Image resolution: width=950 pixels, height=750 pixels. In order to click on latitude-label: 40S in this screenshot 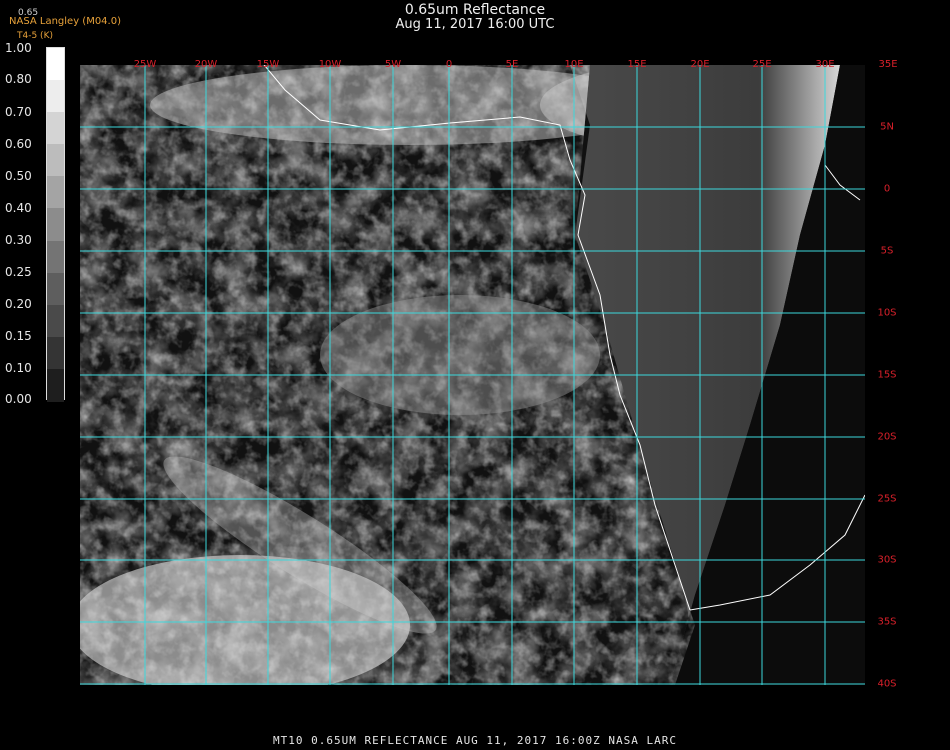, I will do `click(887, 684)`.